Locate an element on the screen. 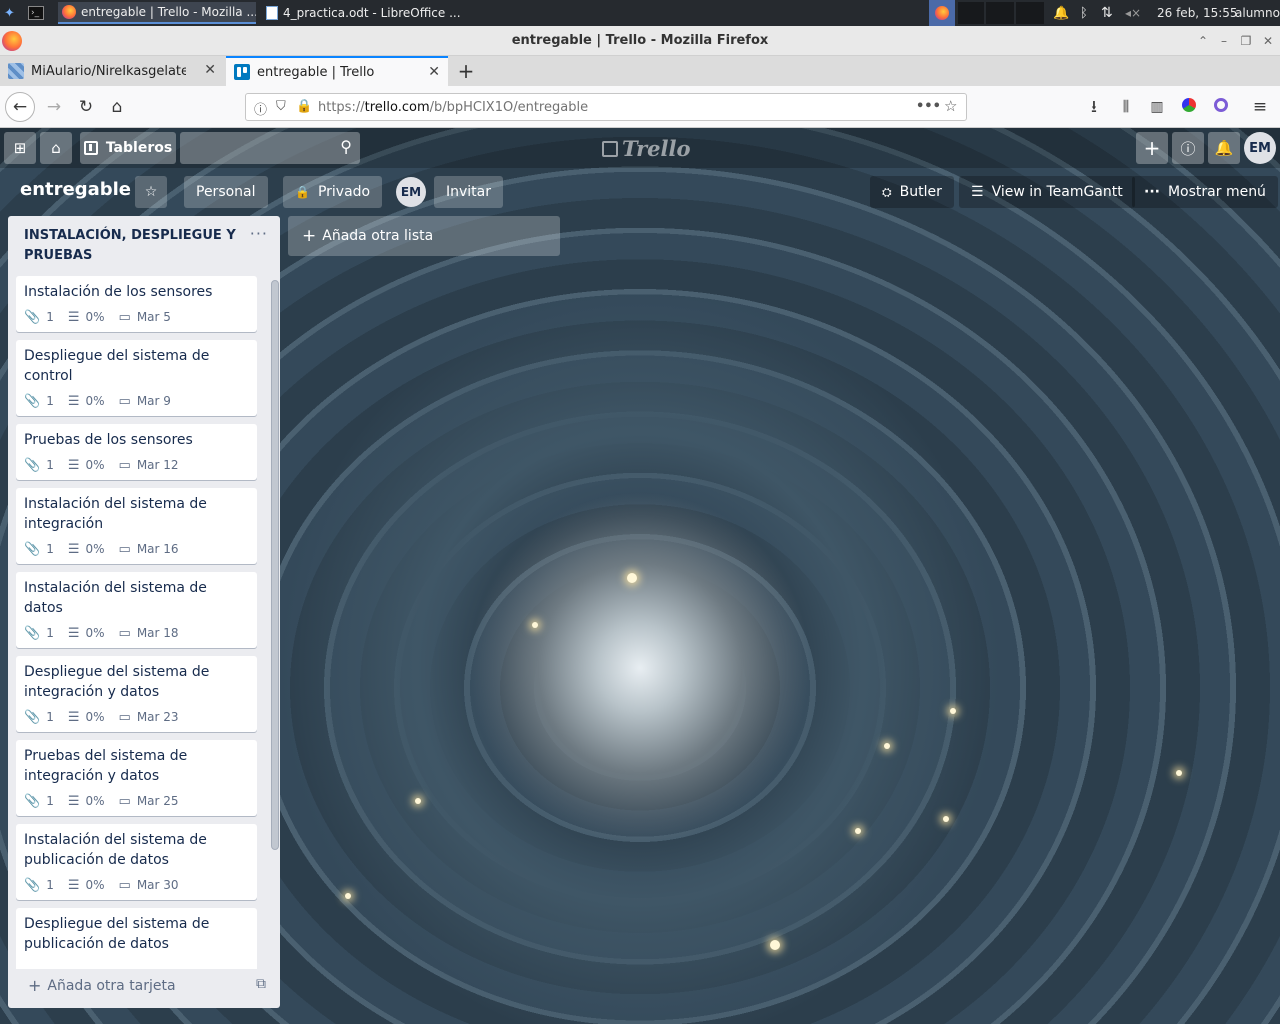 This screenshot has width=1280, height=1024. list-menu-icon: ··· is located at coordinates (259, 233).